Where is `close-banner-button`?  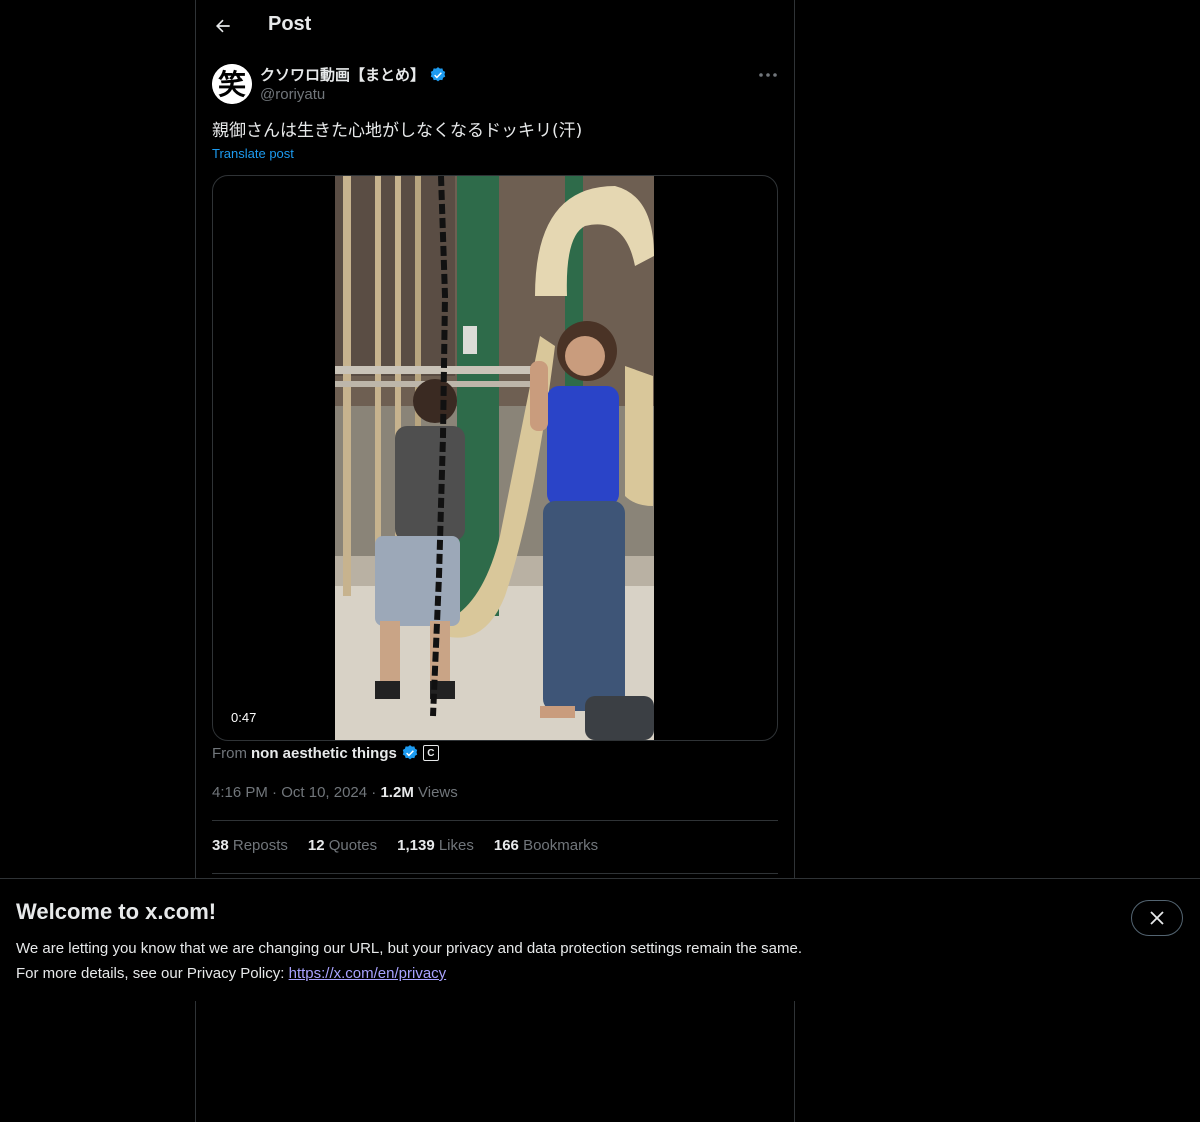
close-banner-button is located at coordinates (1157, 918).